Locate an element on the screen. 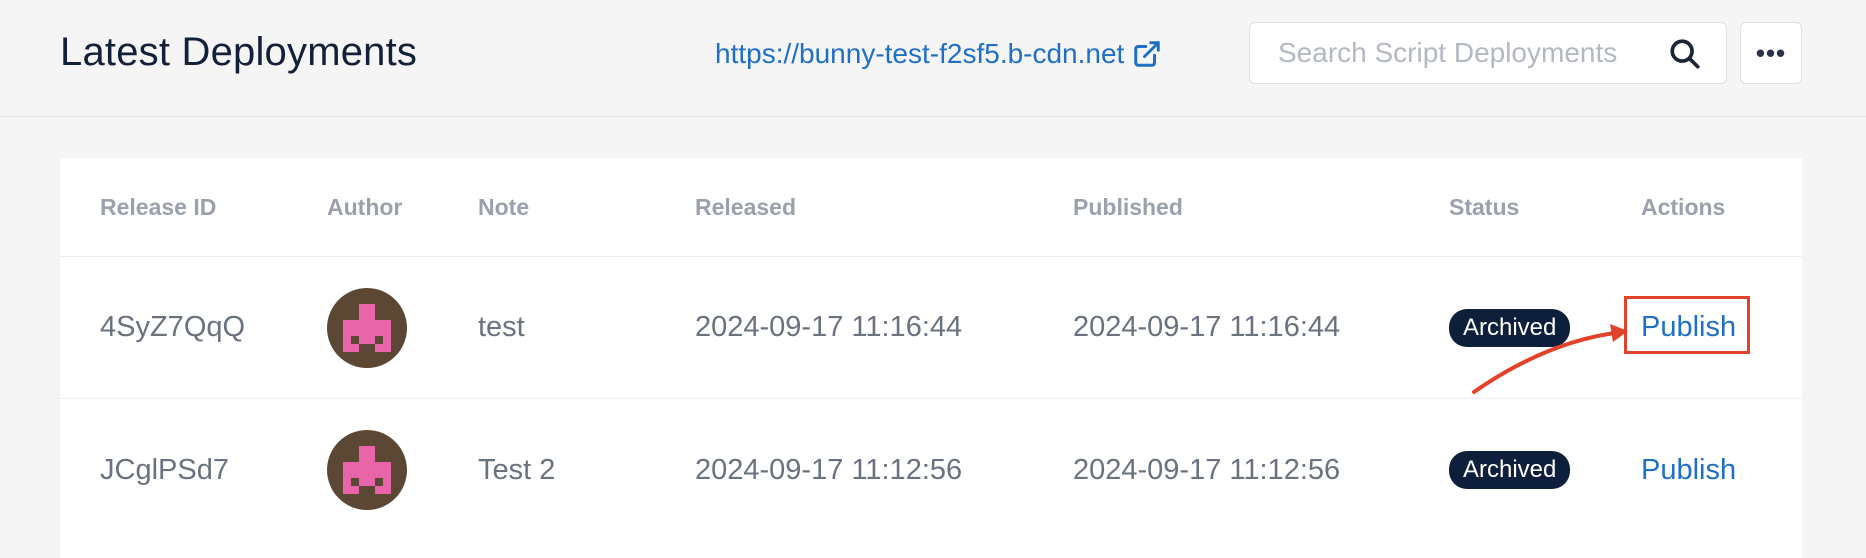 This screenshot has width=1866, height=558. page-title: Latest Deployments is located at coordinates (239, 52).